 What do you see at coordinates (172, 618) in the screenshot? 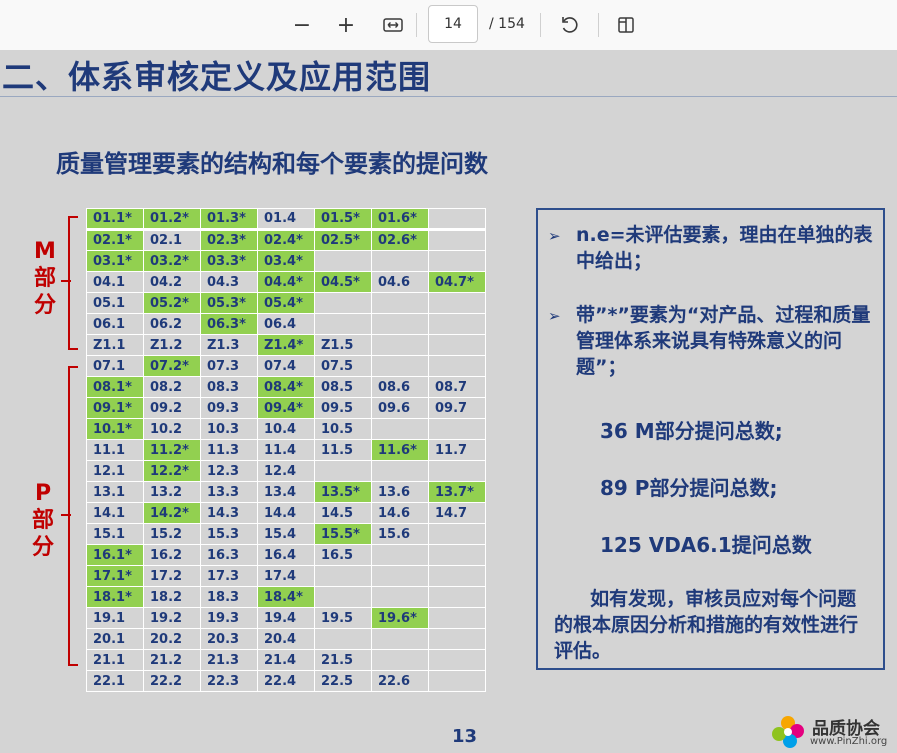
I see `grid-cell: 19.2` at bounding box center [172, 618].